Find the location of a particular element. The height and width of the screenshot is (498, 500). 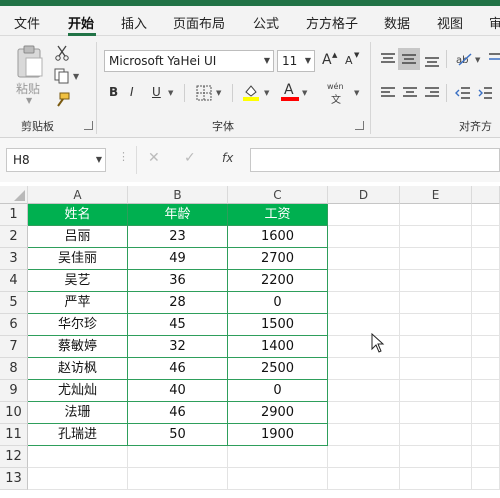

fill-color-icon is located at coordinates (251, 92).